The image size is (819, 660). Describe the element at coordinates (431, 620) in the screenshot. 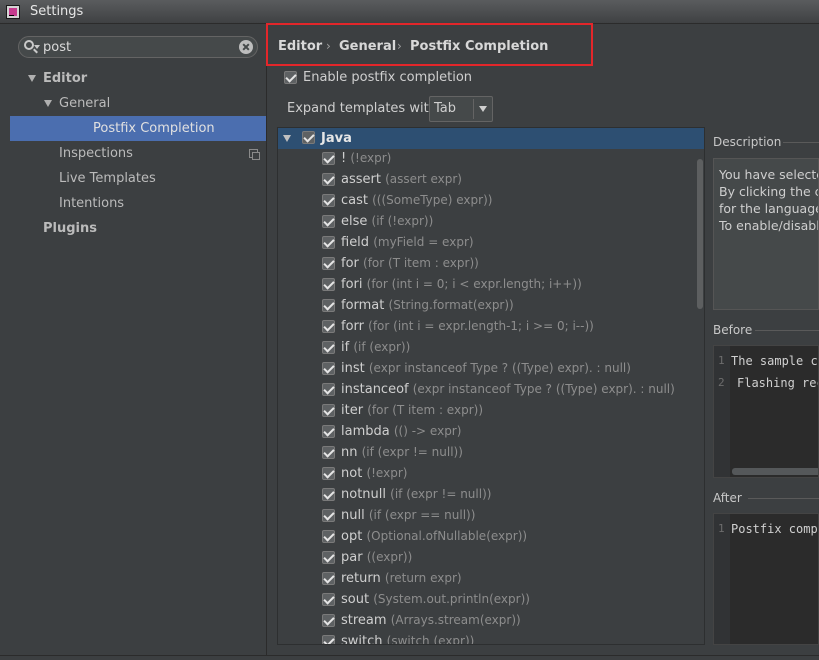

I see `template-key: stream (Arrays.stream(expr))` at that location.